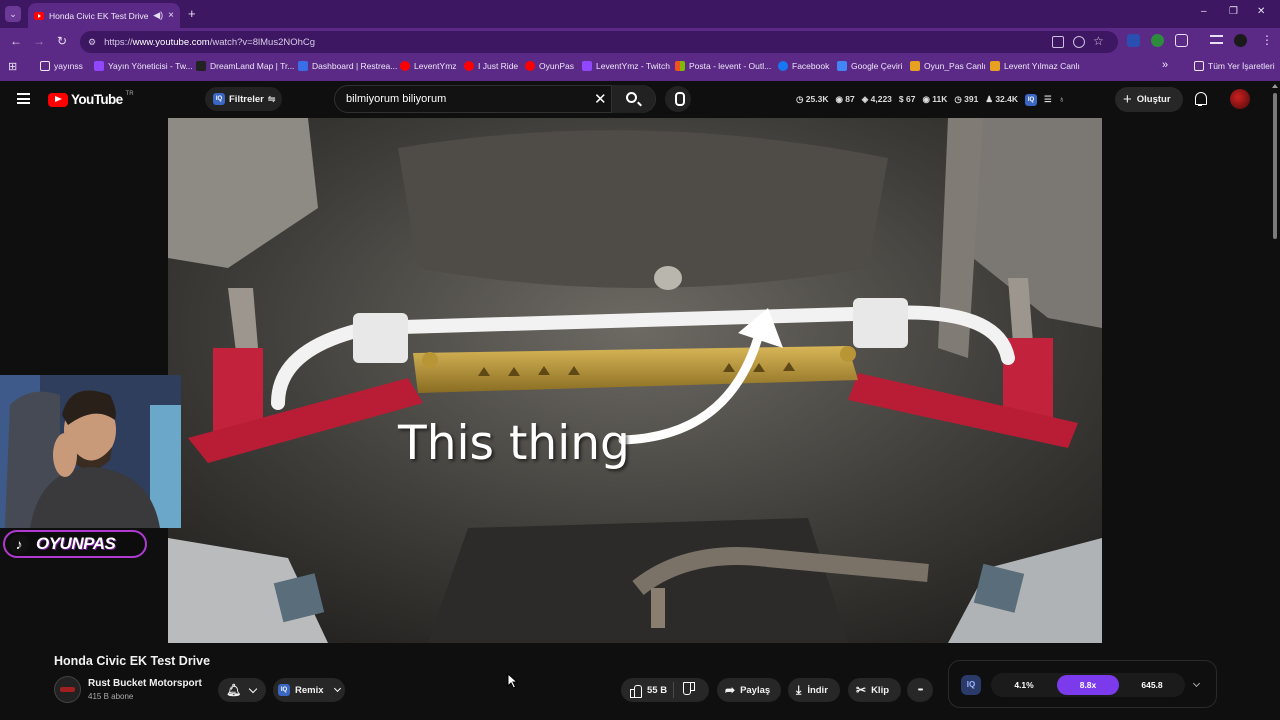 This screenshot has width=1280, height=720. Describe the element at coordinates (61, 66) in the screenshot. I see `bookmark-item: yayınss` at that location.